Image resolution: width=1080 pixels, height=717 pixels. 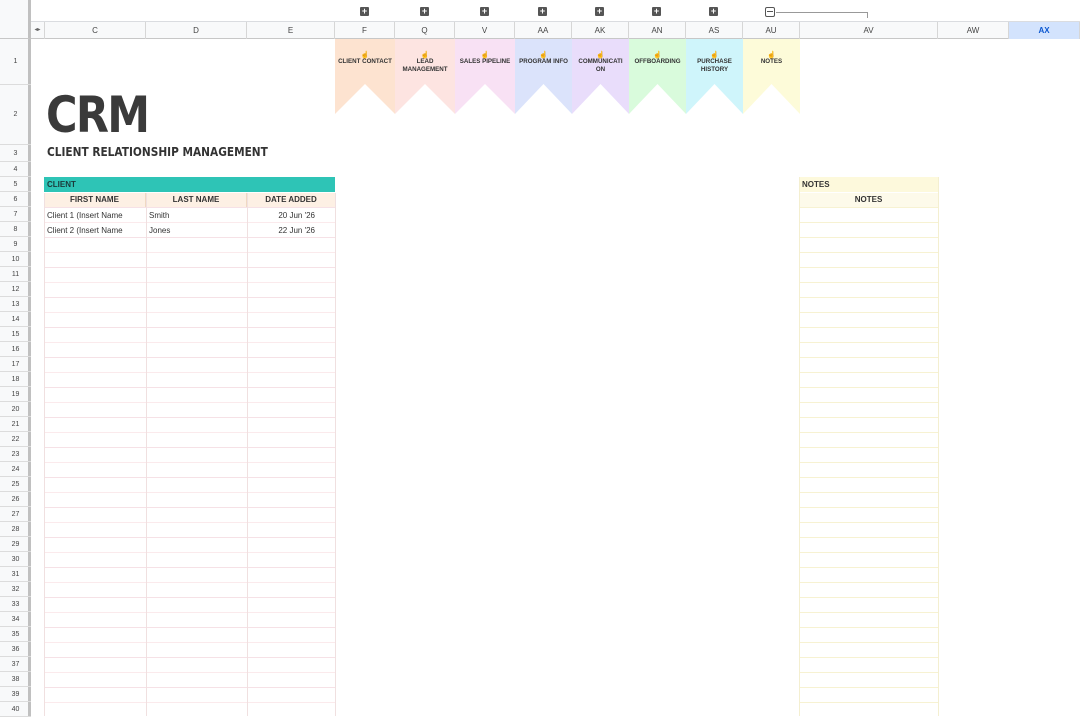 I want to click on row-header: 38, so click(x=15, y=679).